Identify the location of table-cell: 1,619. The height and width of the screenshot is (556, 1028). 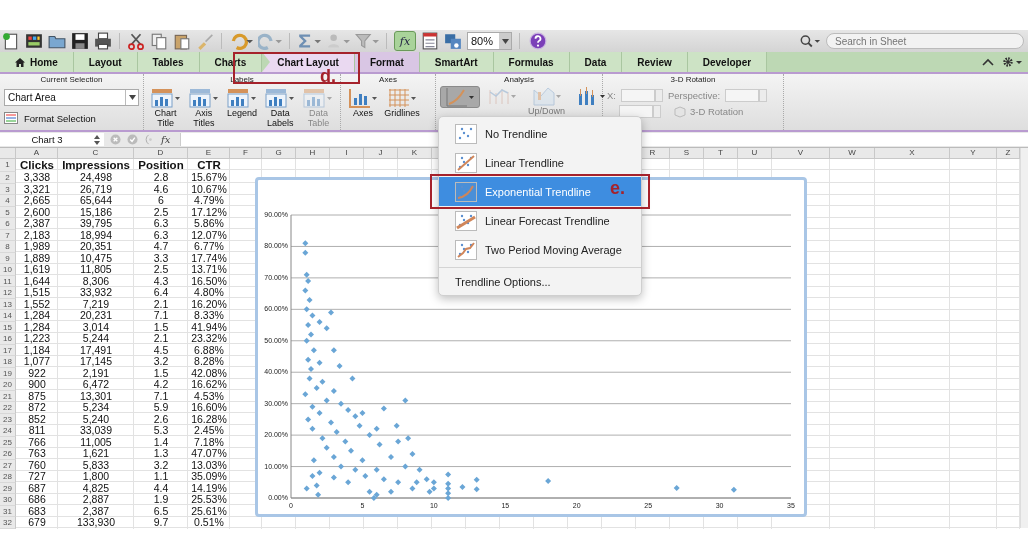
(37, 269).